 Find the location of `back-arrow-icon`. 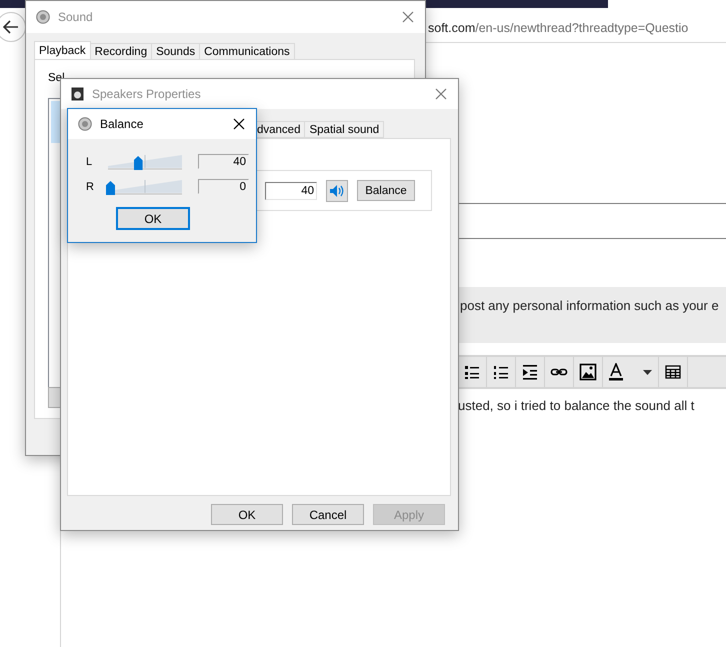

back-arrow-icon is located at coordinates (11, 27).